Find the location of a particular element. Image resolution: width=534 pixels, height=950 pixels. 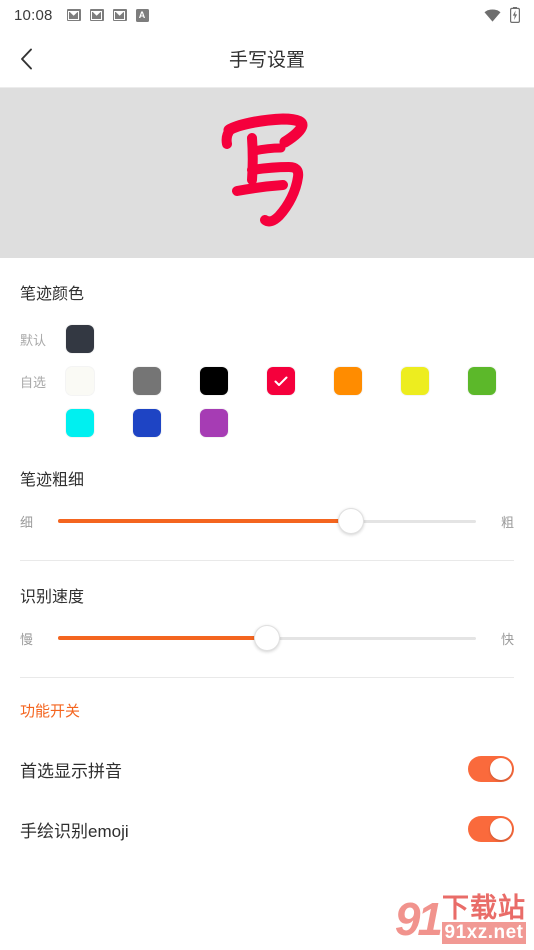

watermark-logo: 91 is located at coordinates (418, 918).